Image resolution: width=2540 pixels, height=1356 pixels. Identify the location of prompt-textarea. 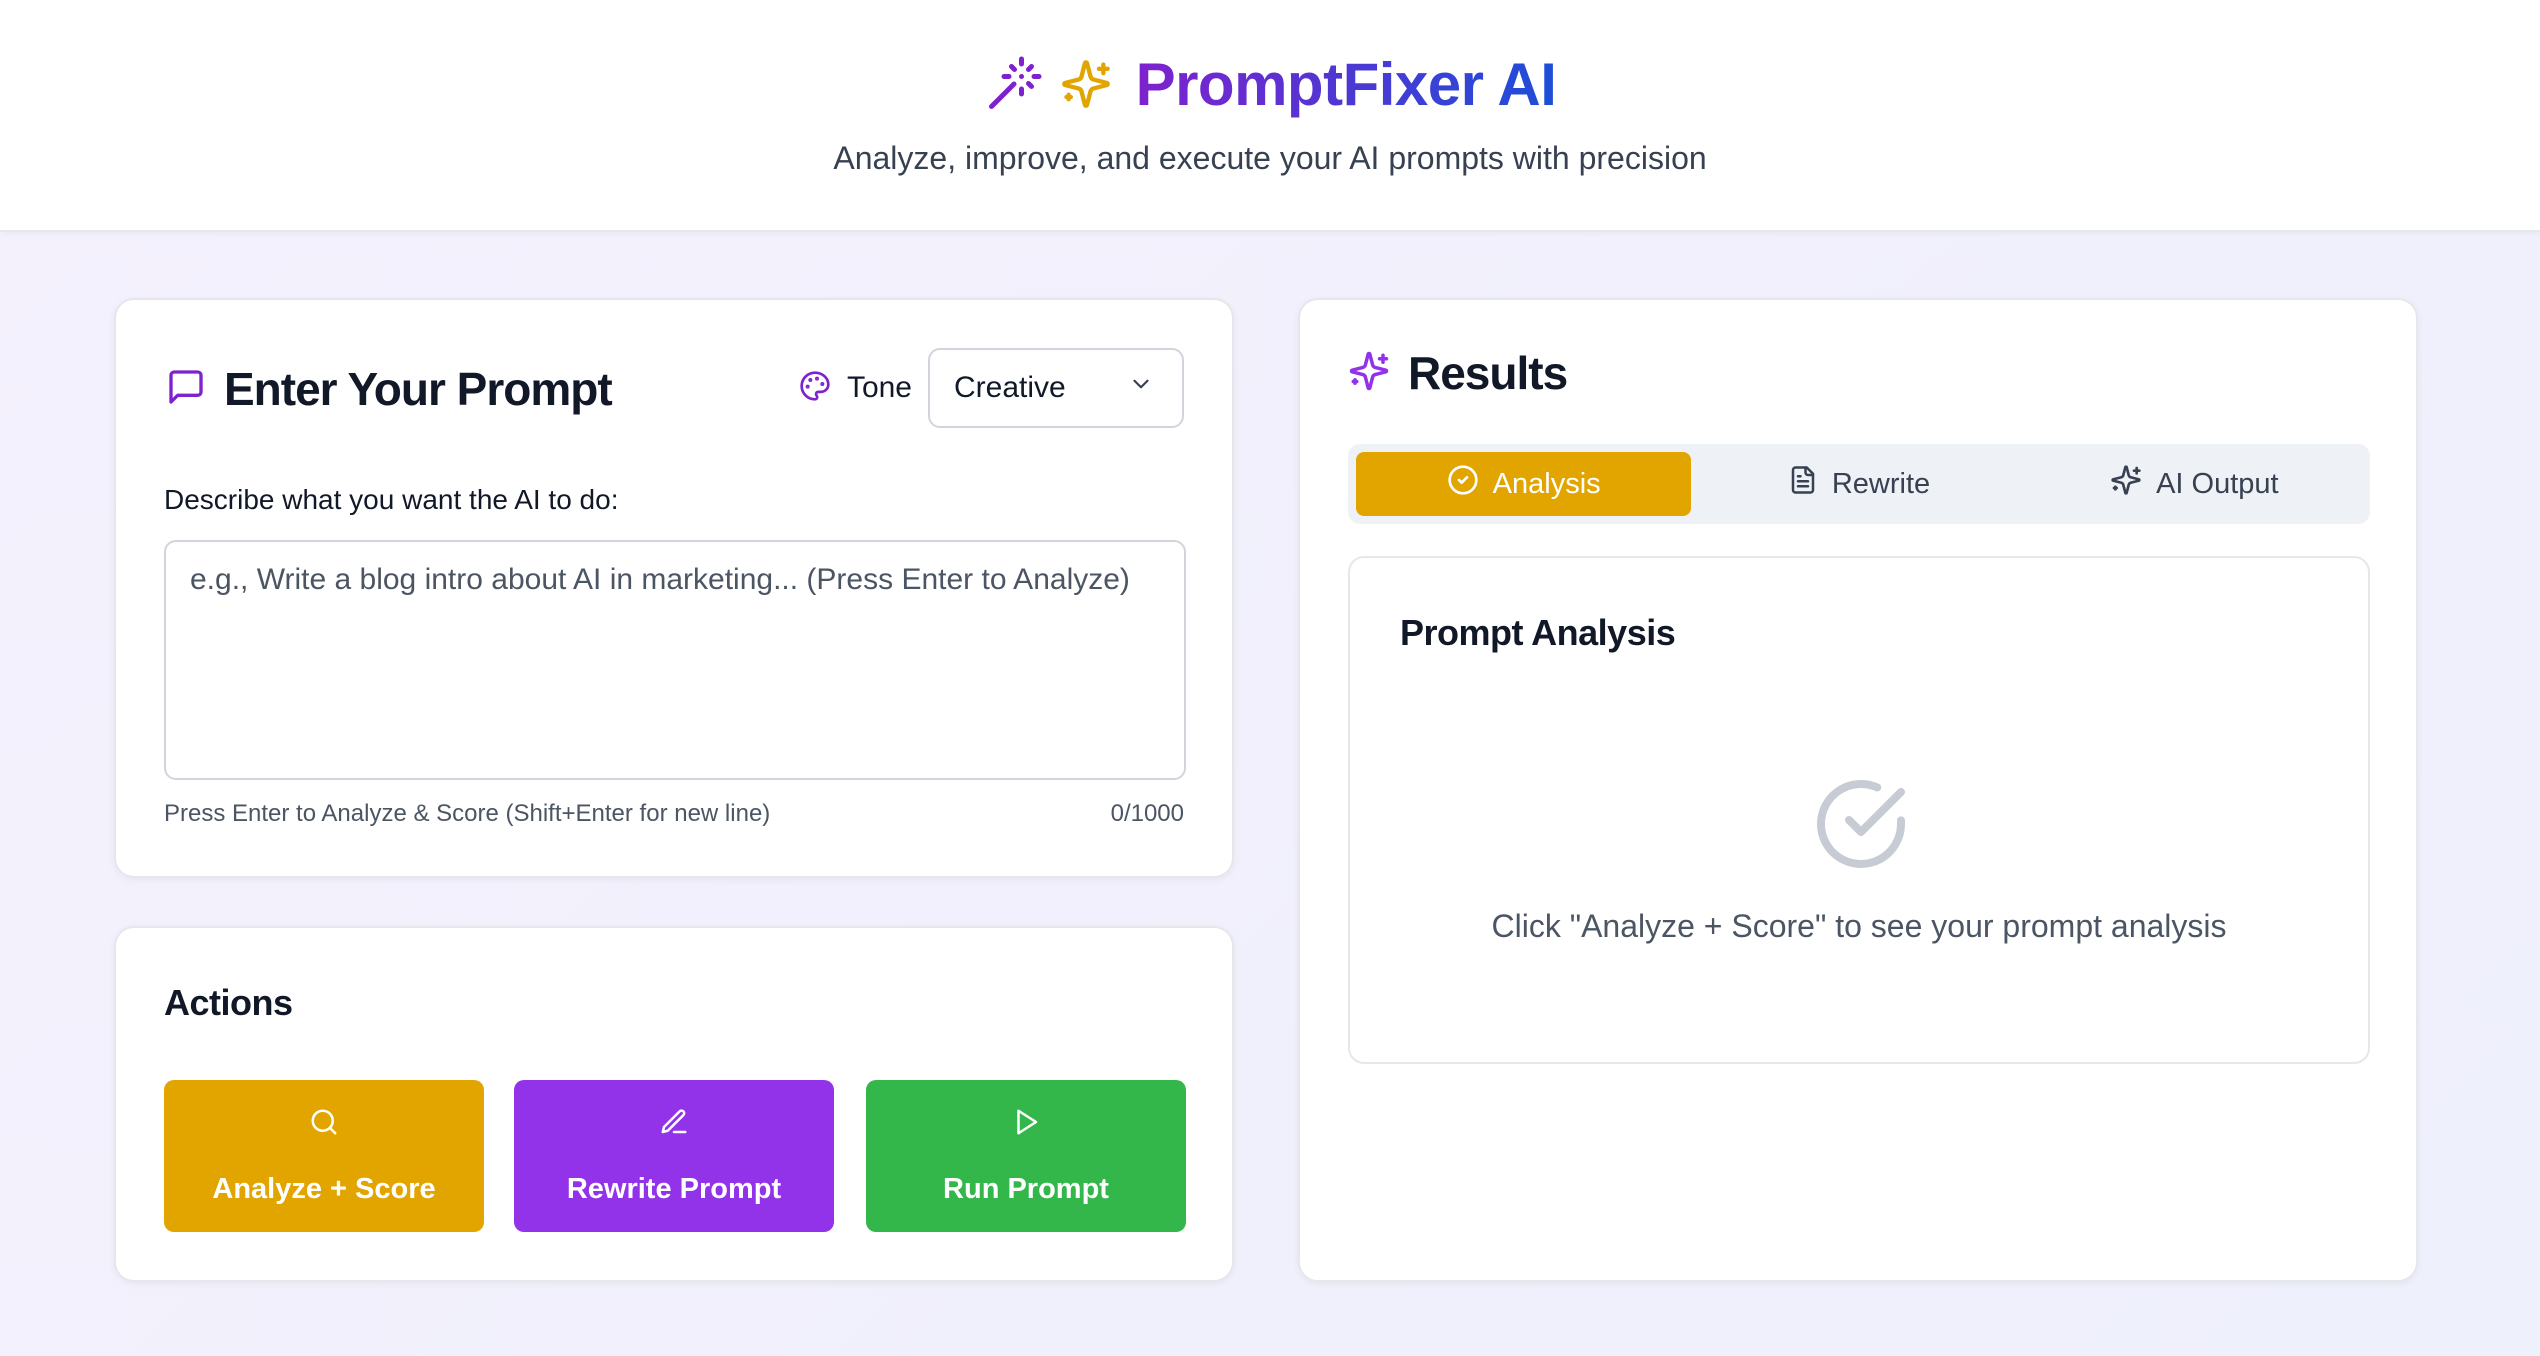
(675, 660).